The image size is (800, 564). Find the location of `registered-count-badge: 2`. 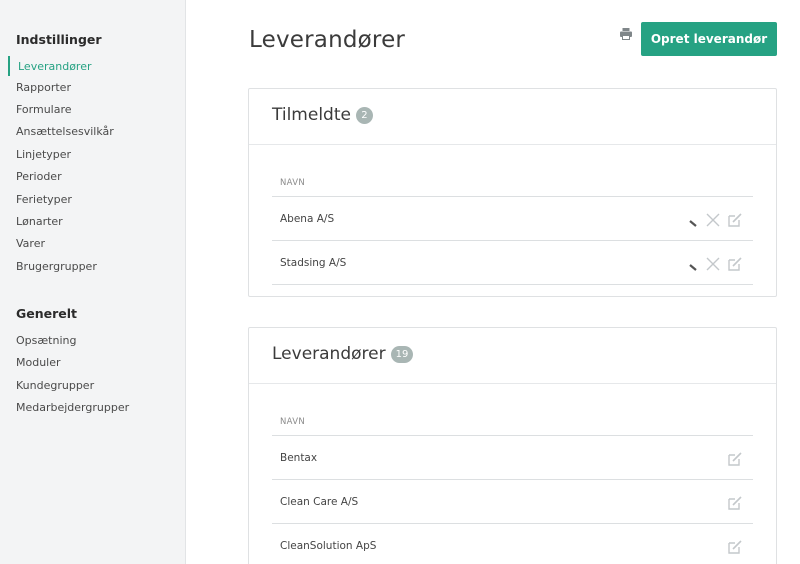

registered-count-badge: 2 is located at coordinates (364, 115).